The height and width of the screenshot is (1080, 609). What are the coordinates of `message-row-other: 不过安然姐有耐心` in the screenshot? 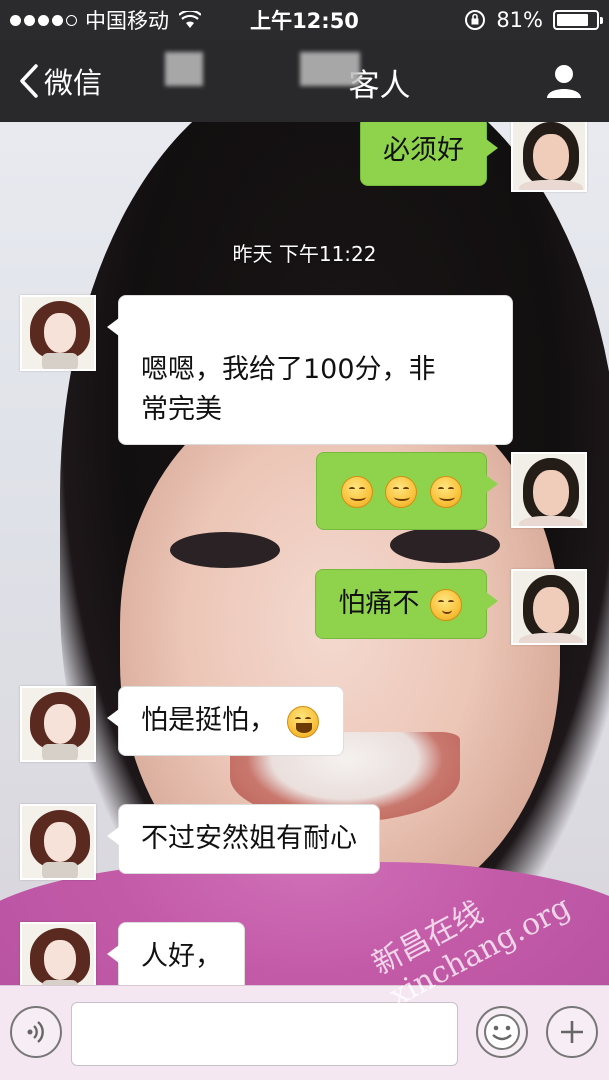 It's located at (200, 842).